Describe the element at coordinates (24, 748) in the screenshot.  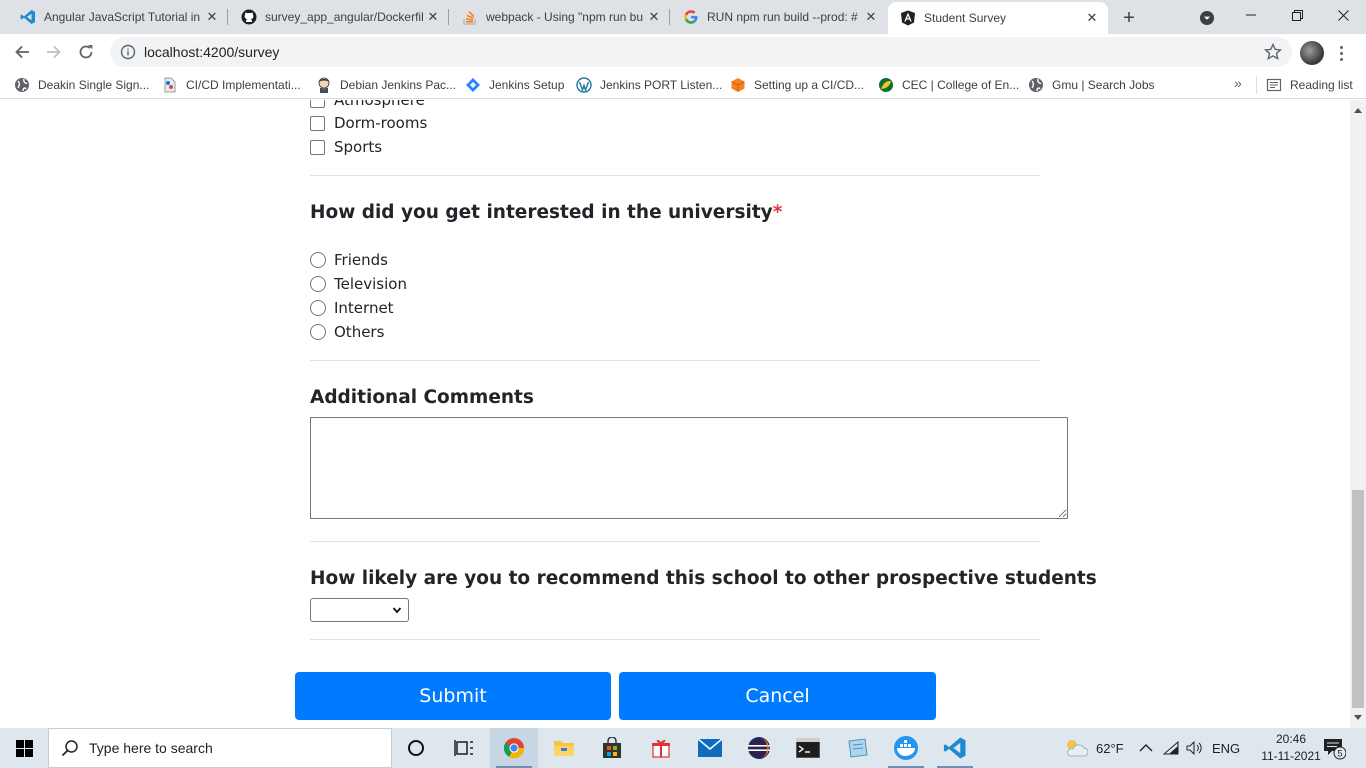
I see `windows-start-icon` at that location.